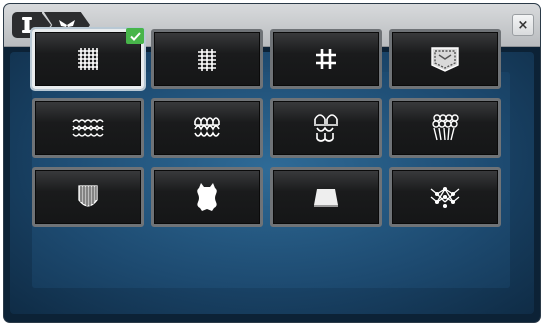  I want to click on vinyl-sheet-icon, so click(326, 198).